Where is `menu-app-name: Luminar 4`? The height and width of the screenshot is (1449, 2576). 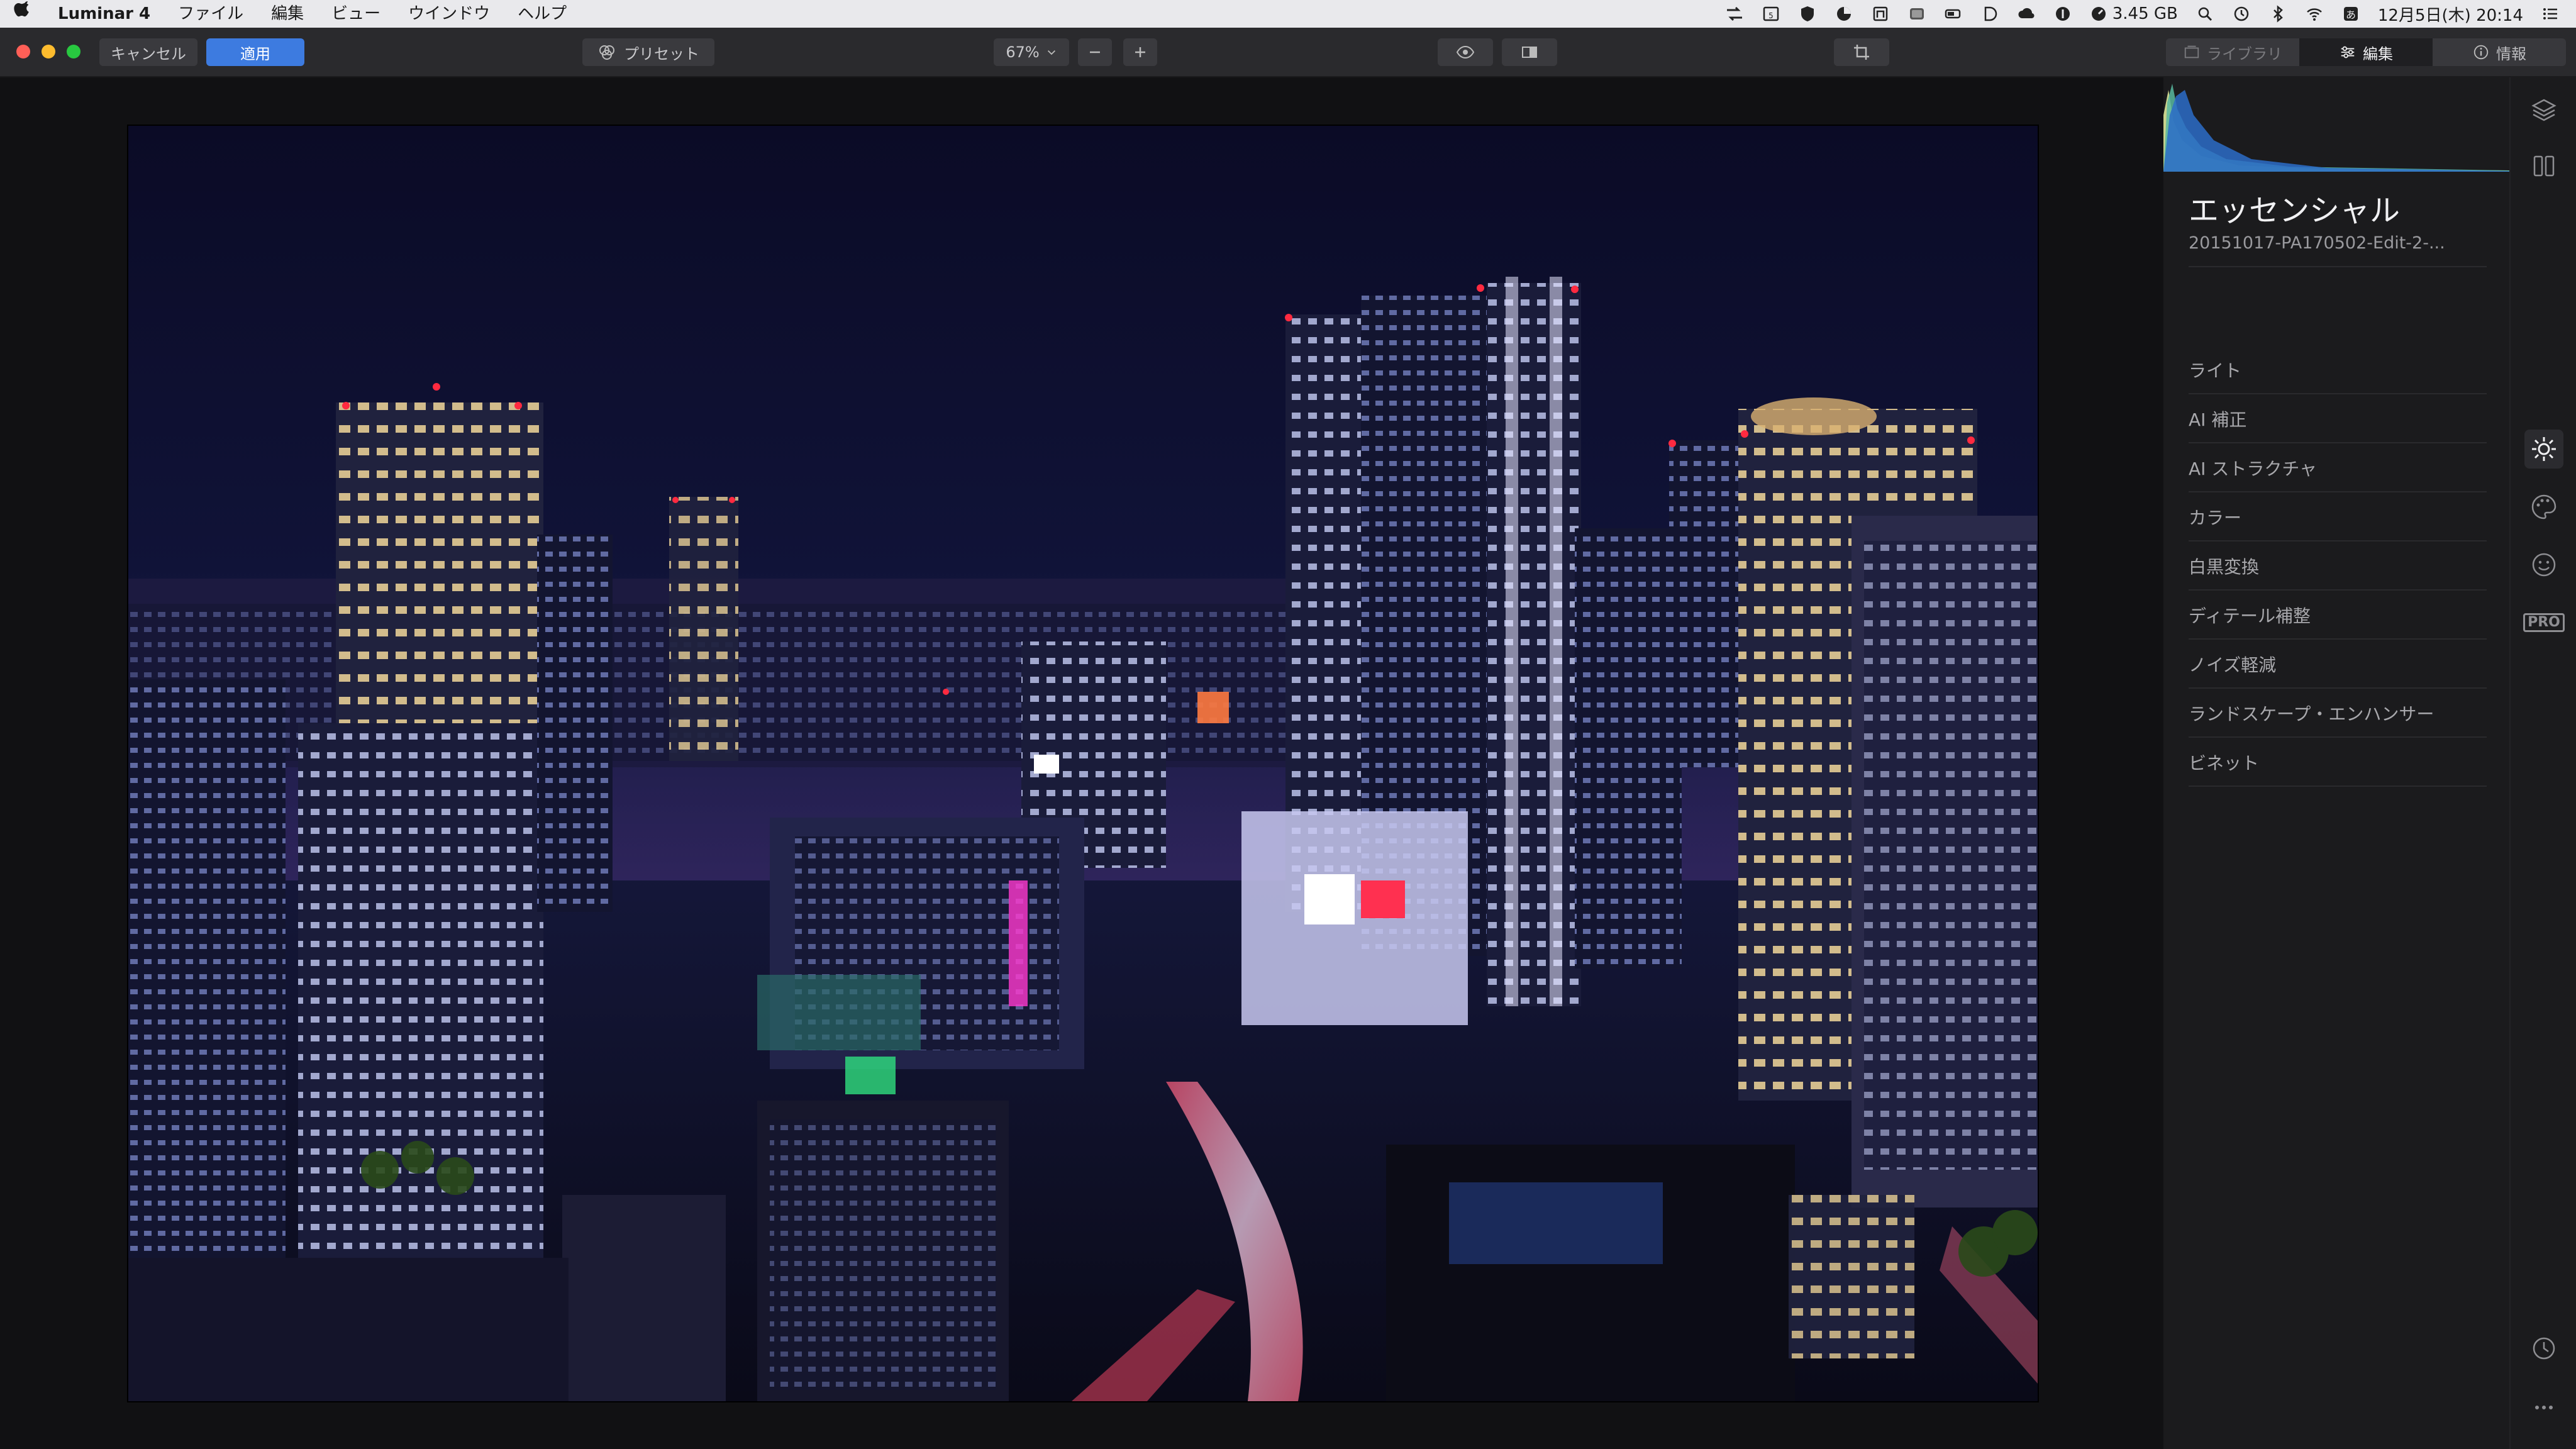
menu-app-name: Luminar 4 is located at coordinates (104, 14).